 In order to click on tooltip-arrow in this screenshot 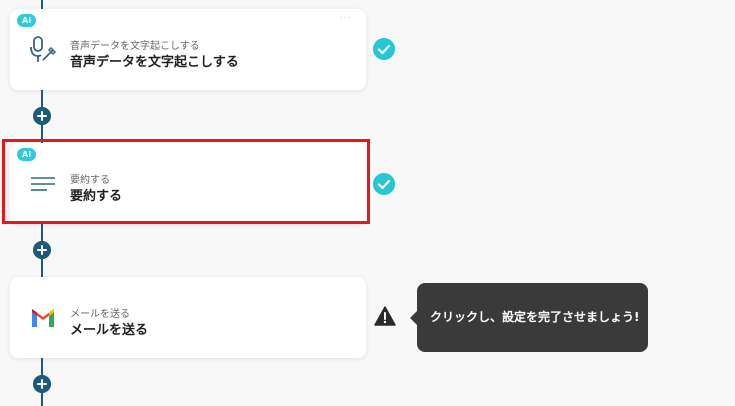, I will do `click(413, 318)`.